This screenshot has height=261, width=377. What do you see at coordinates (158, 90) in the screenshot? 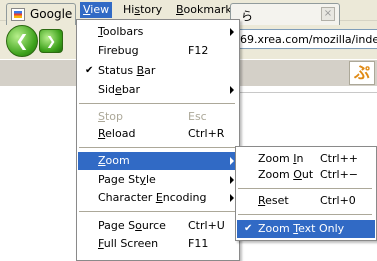
I see `menu-item-sidebar: Sidebar` at bounding box center [158, 90].